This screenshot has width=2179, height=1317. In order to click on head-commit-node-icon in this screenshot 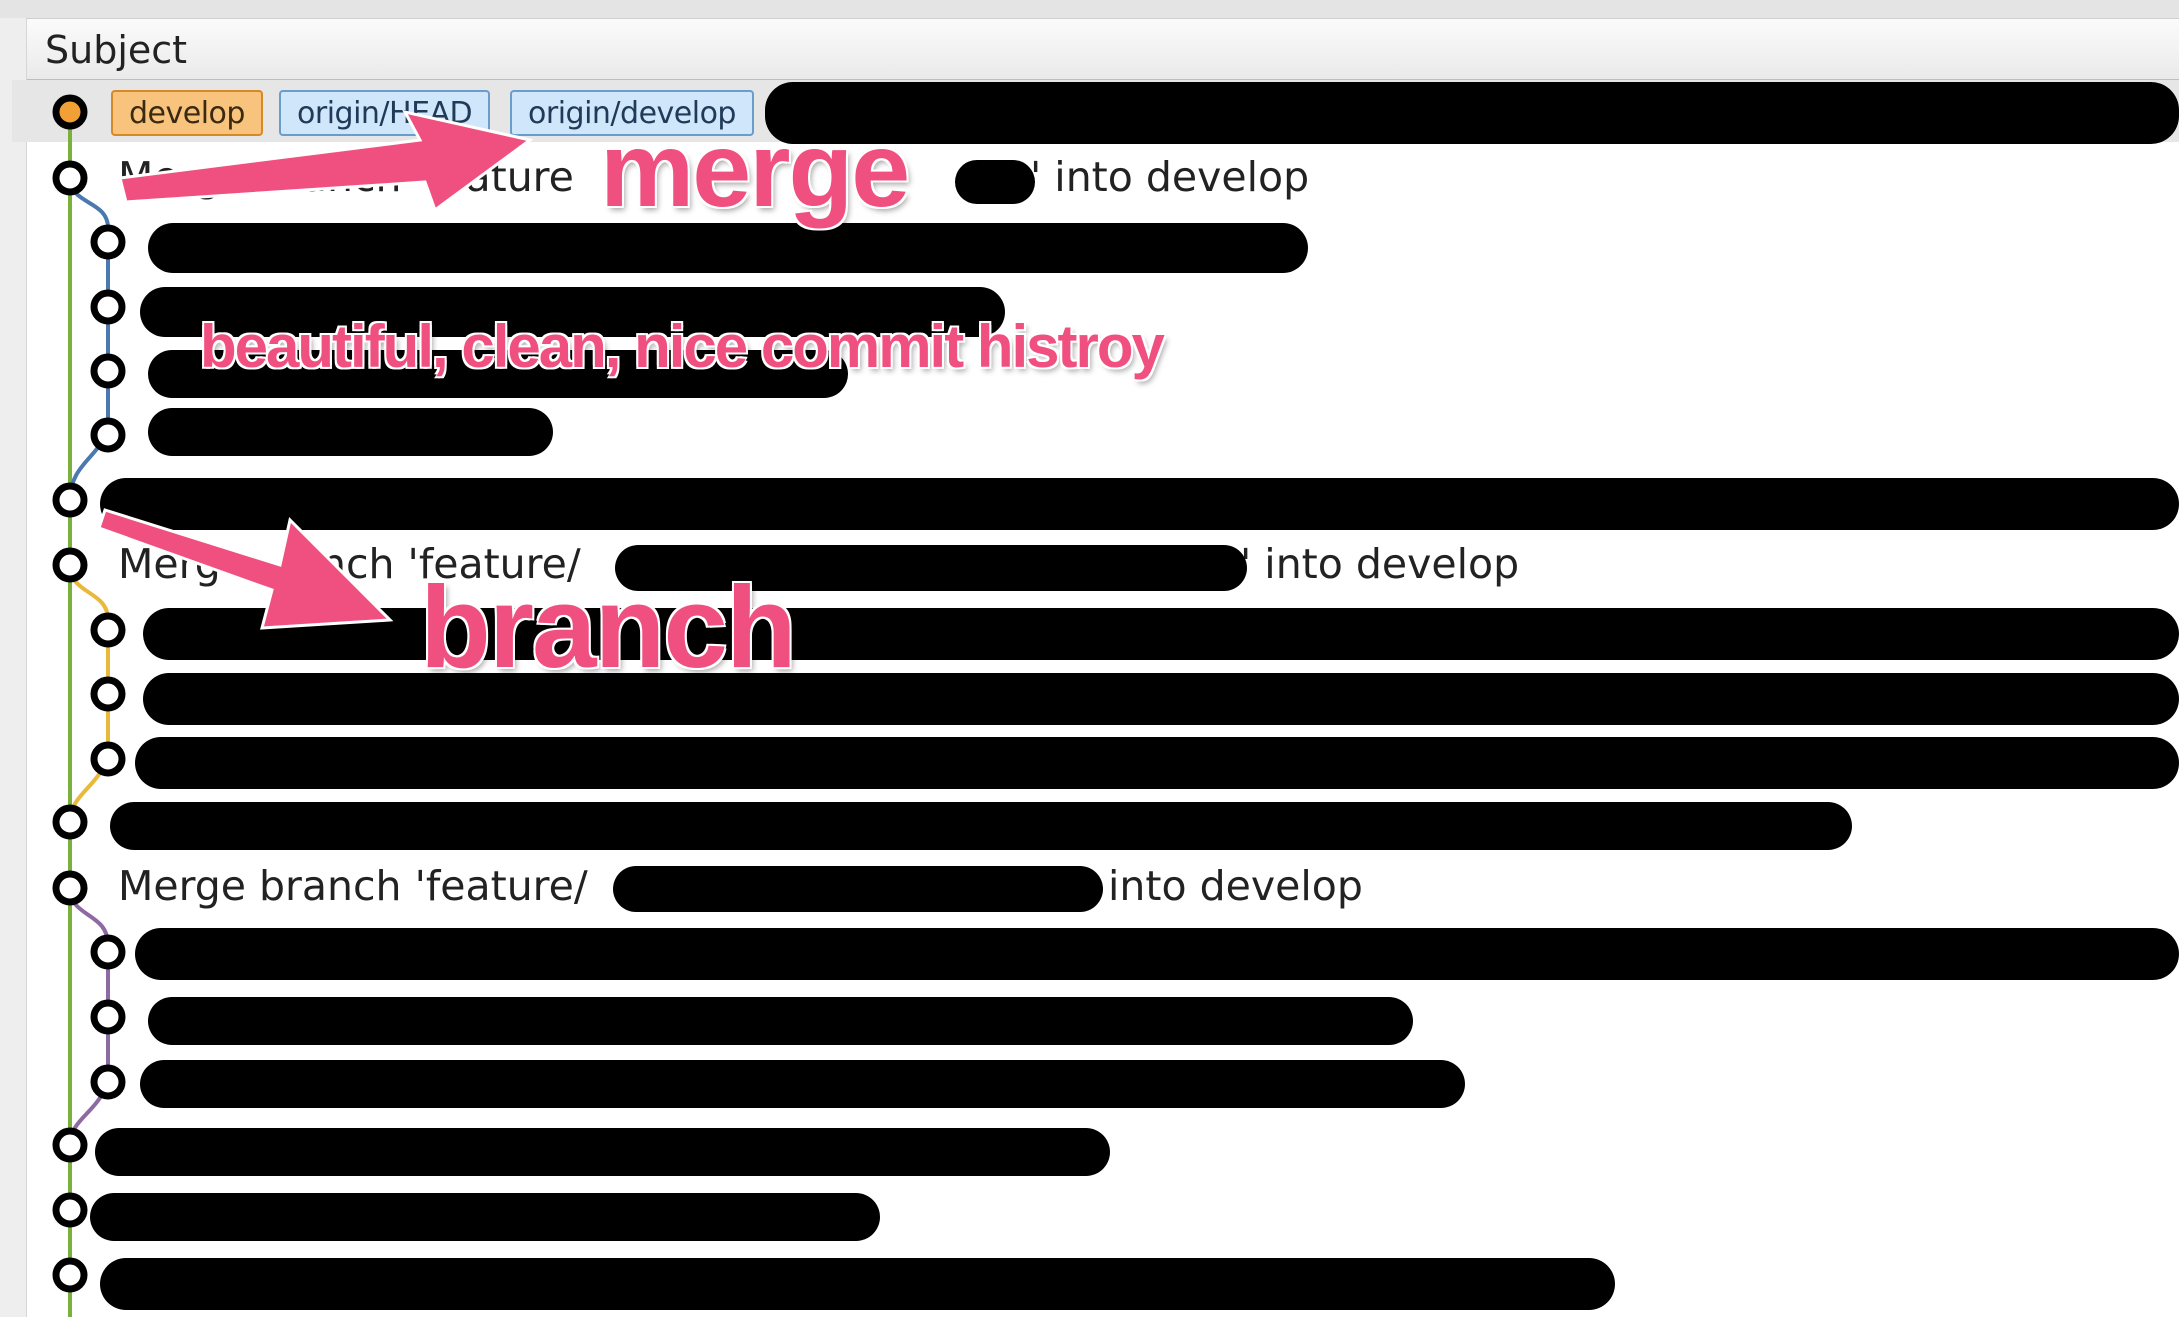, I will do `click(70, 112)`.